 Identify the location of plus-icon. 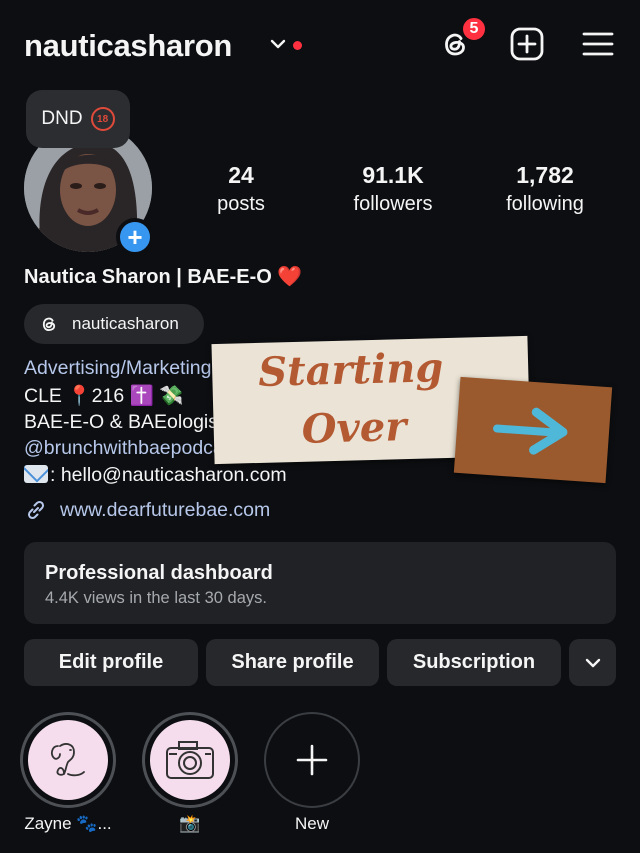
(312, 760).